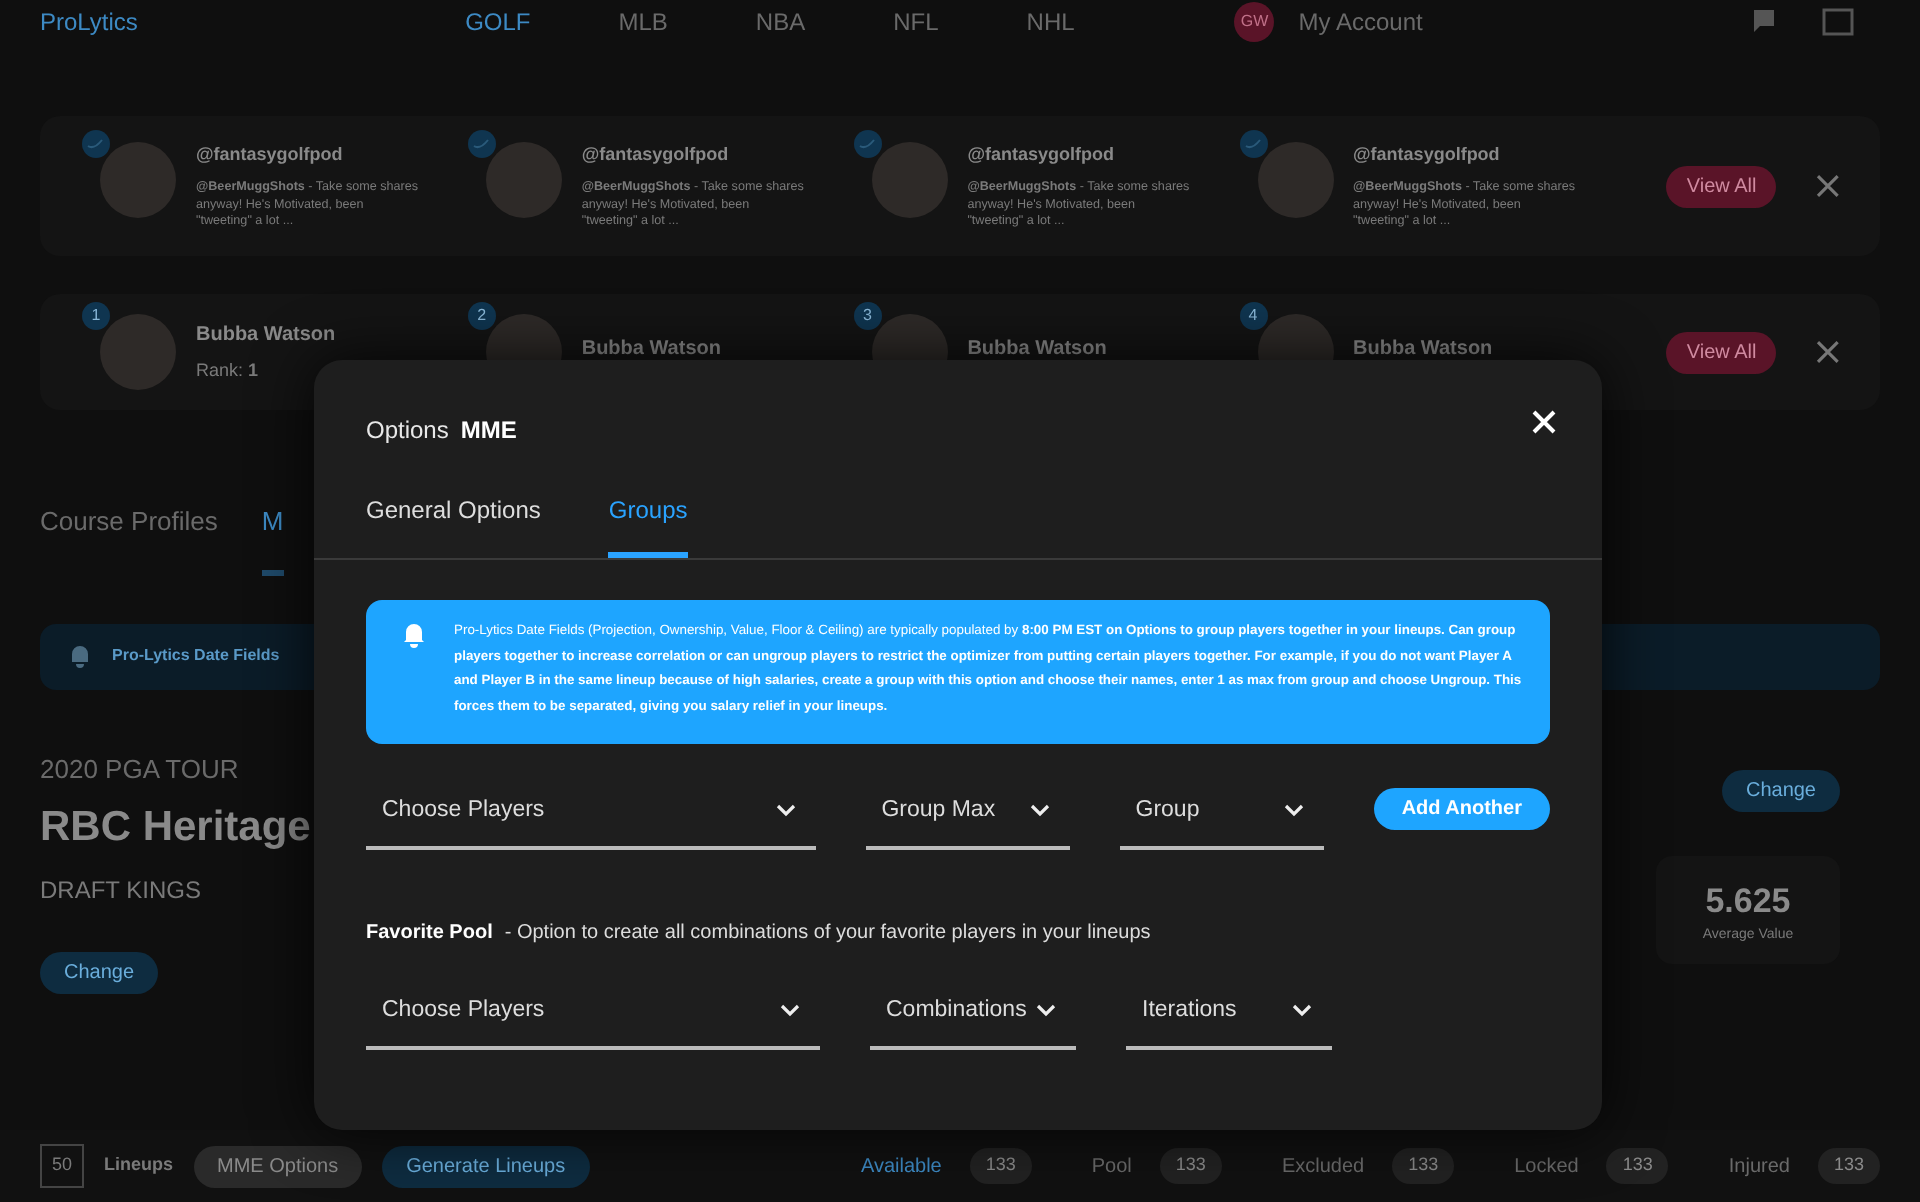 The image size is (1920, 1202). What do you see at coordinates (967, 821) in the screenshot?
I see `dropdown: Group Max` at bounding box center [967, 821].